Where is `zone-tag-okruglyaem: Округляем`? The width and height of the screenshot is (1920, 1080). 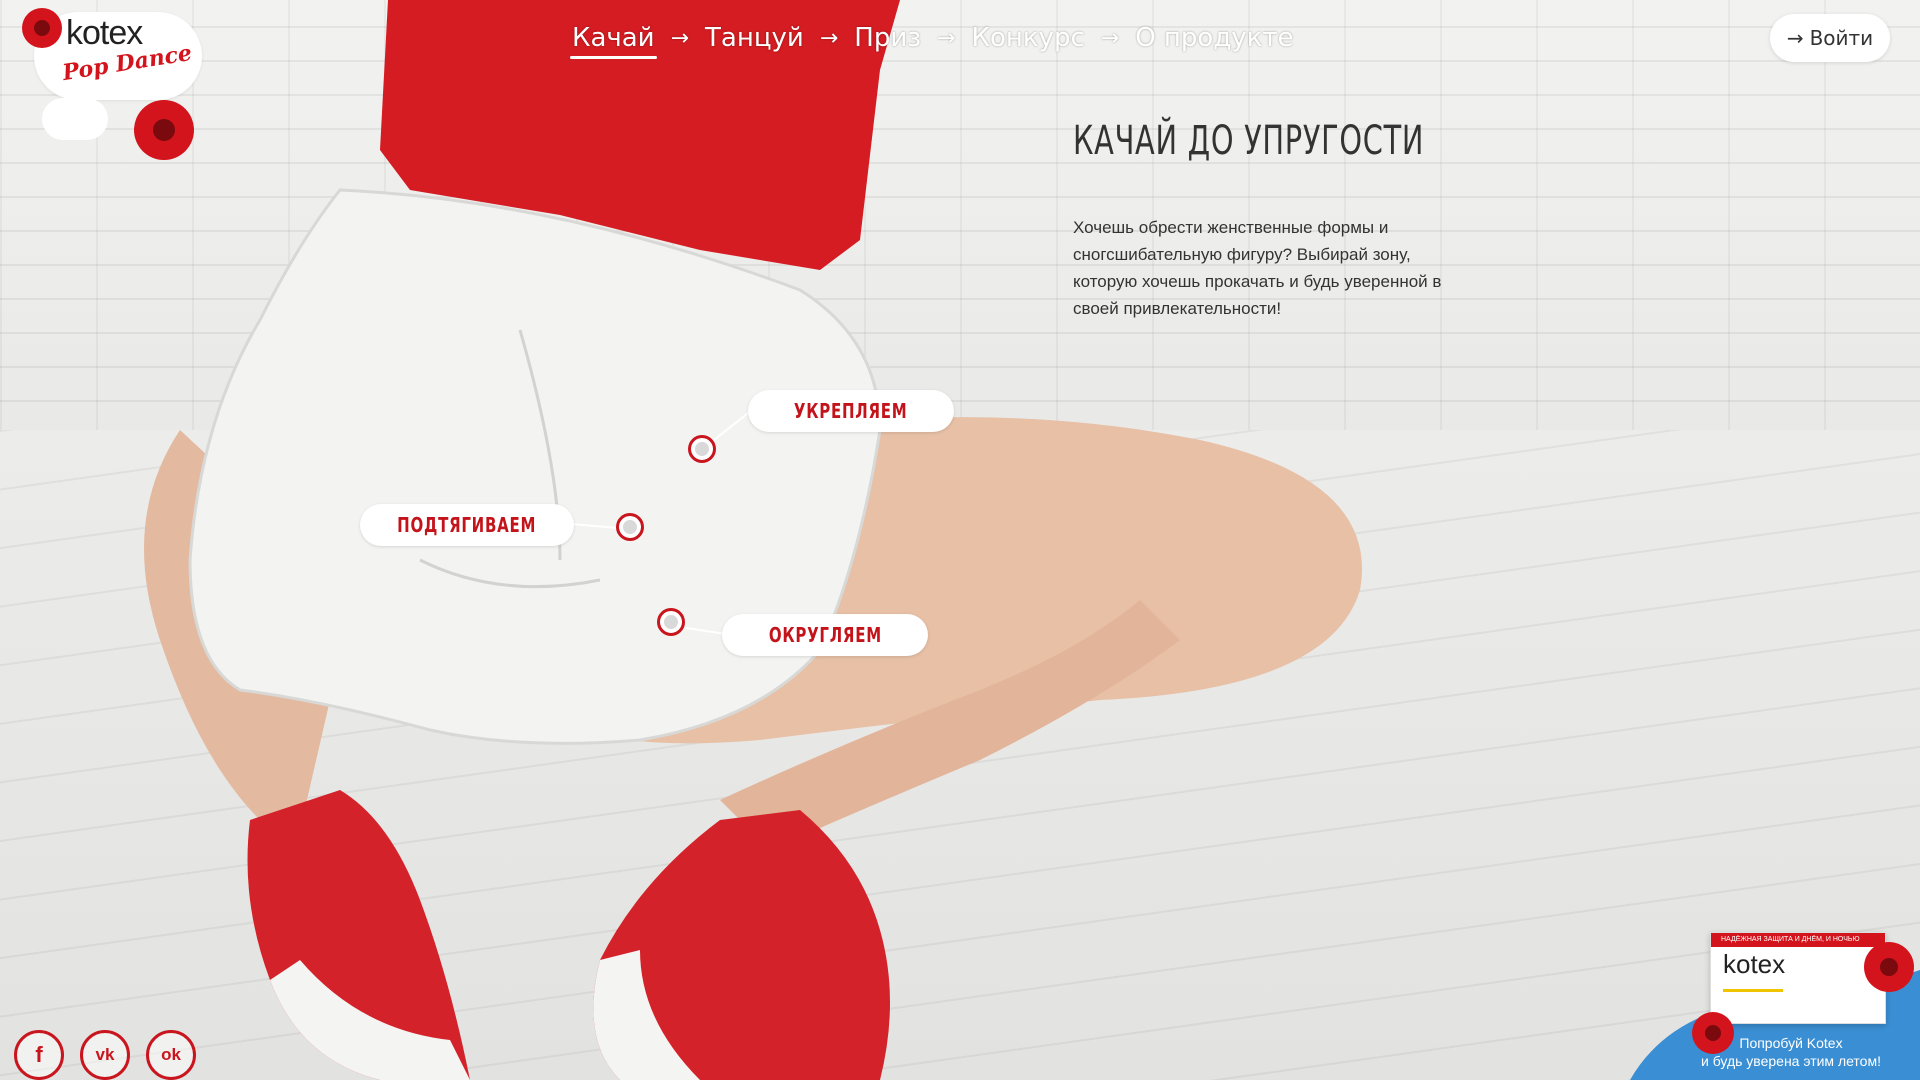 zone-tag-okruglyaem: Округляем is located at coordinates (825, 635).